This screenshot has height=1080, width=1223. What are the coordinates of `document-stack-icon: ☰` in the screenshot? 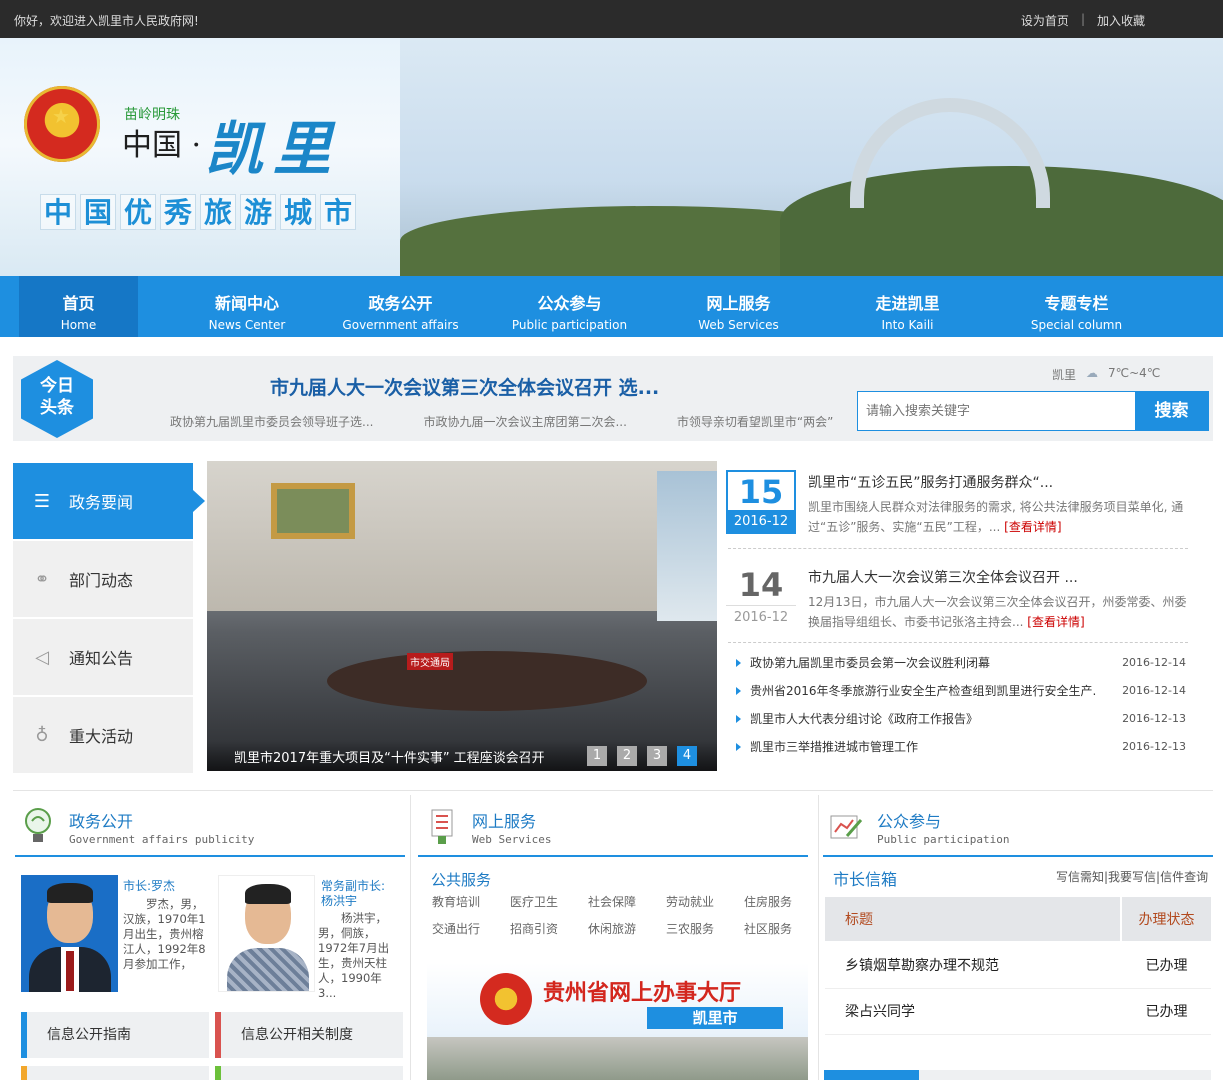 It's located at (42, 501).